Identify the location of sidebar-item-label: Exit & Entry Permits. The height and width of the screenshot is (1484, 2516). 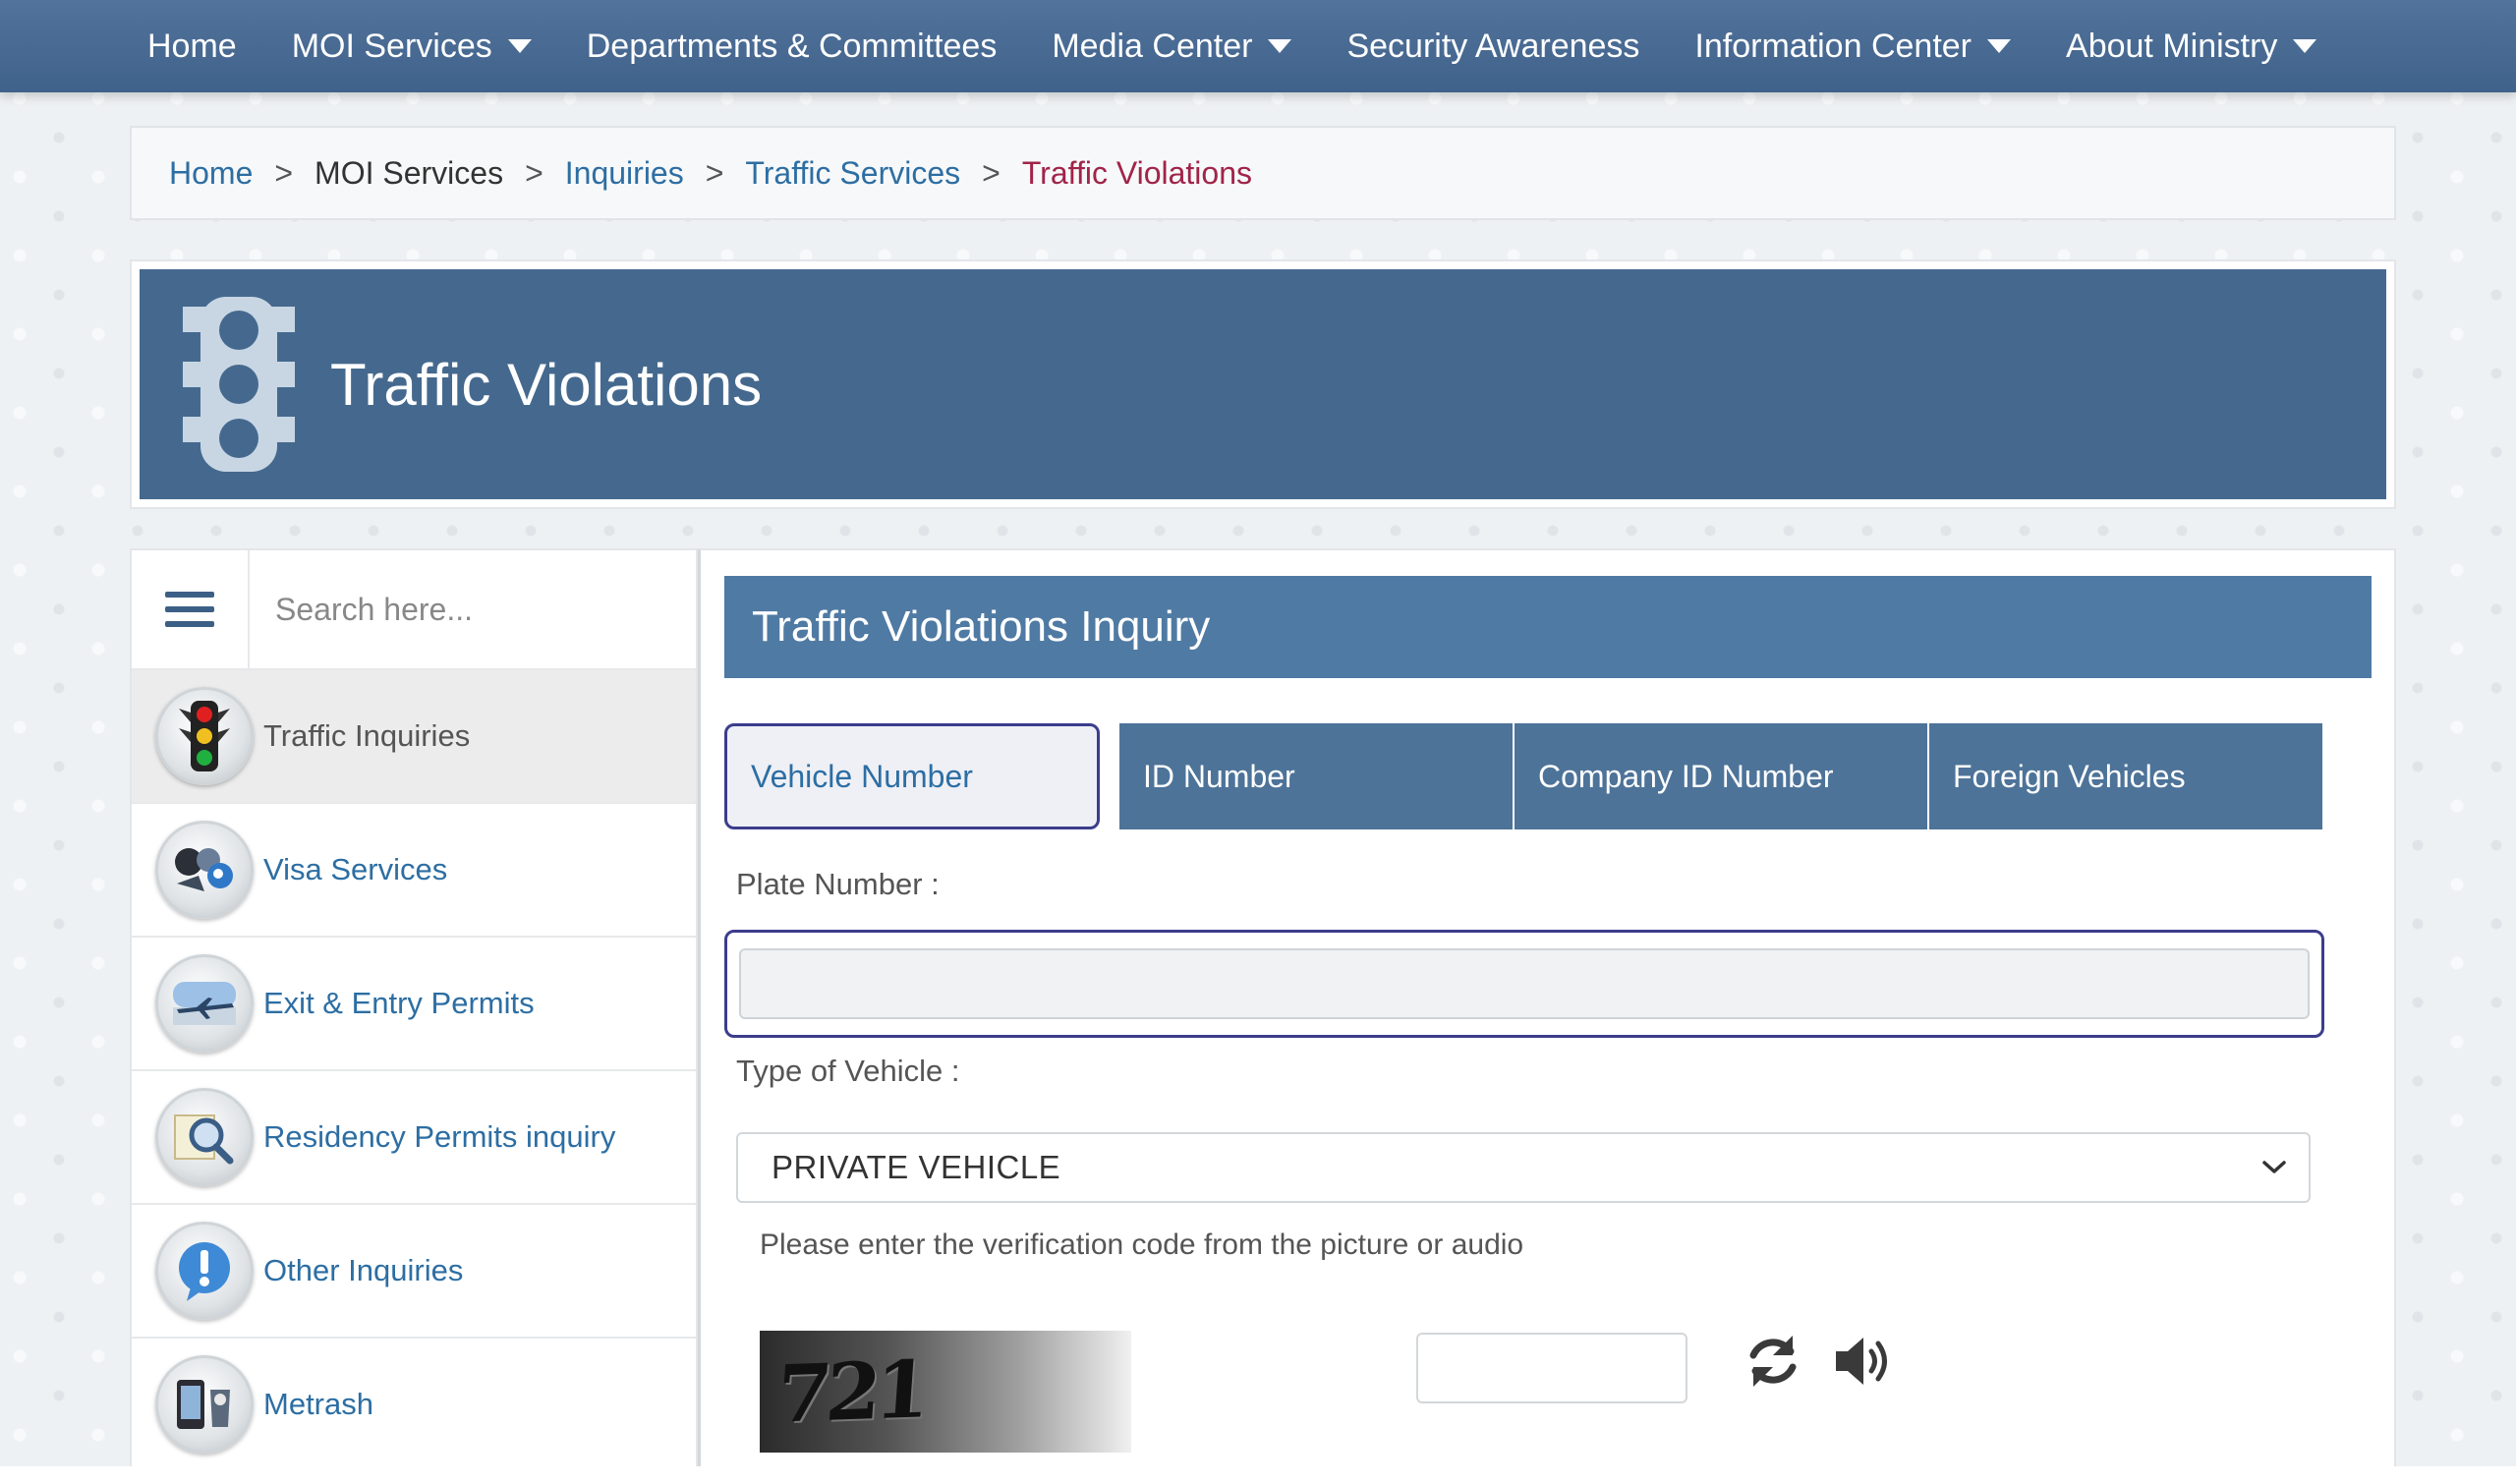
(399, 1003).